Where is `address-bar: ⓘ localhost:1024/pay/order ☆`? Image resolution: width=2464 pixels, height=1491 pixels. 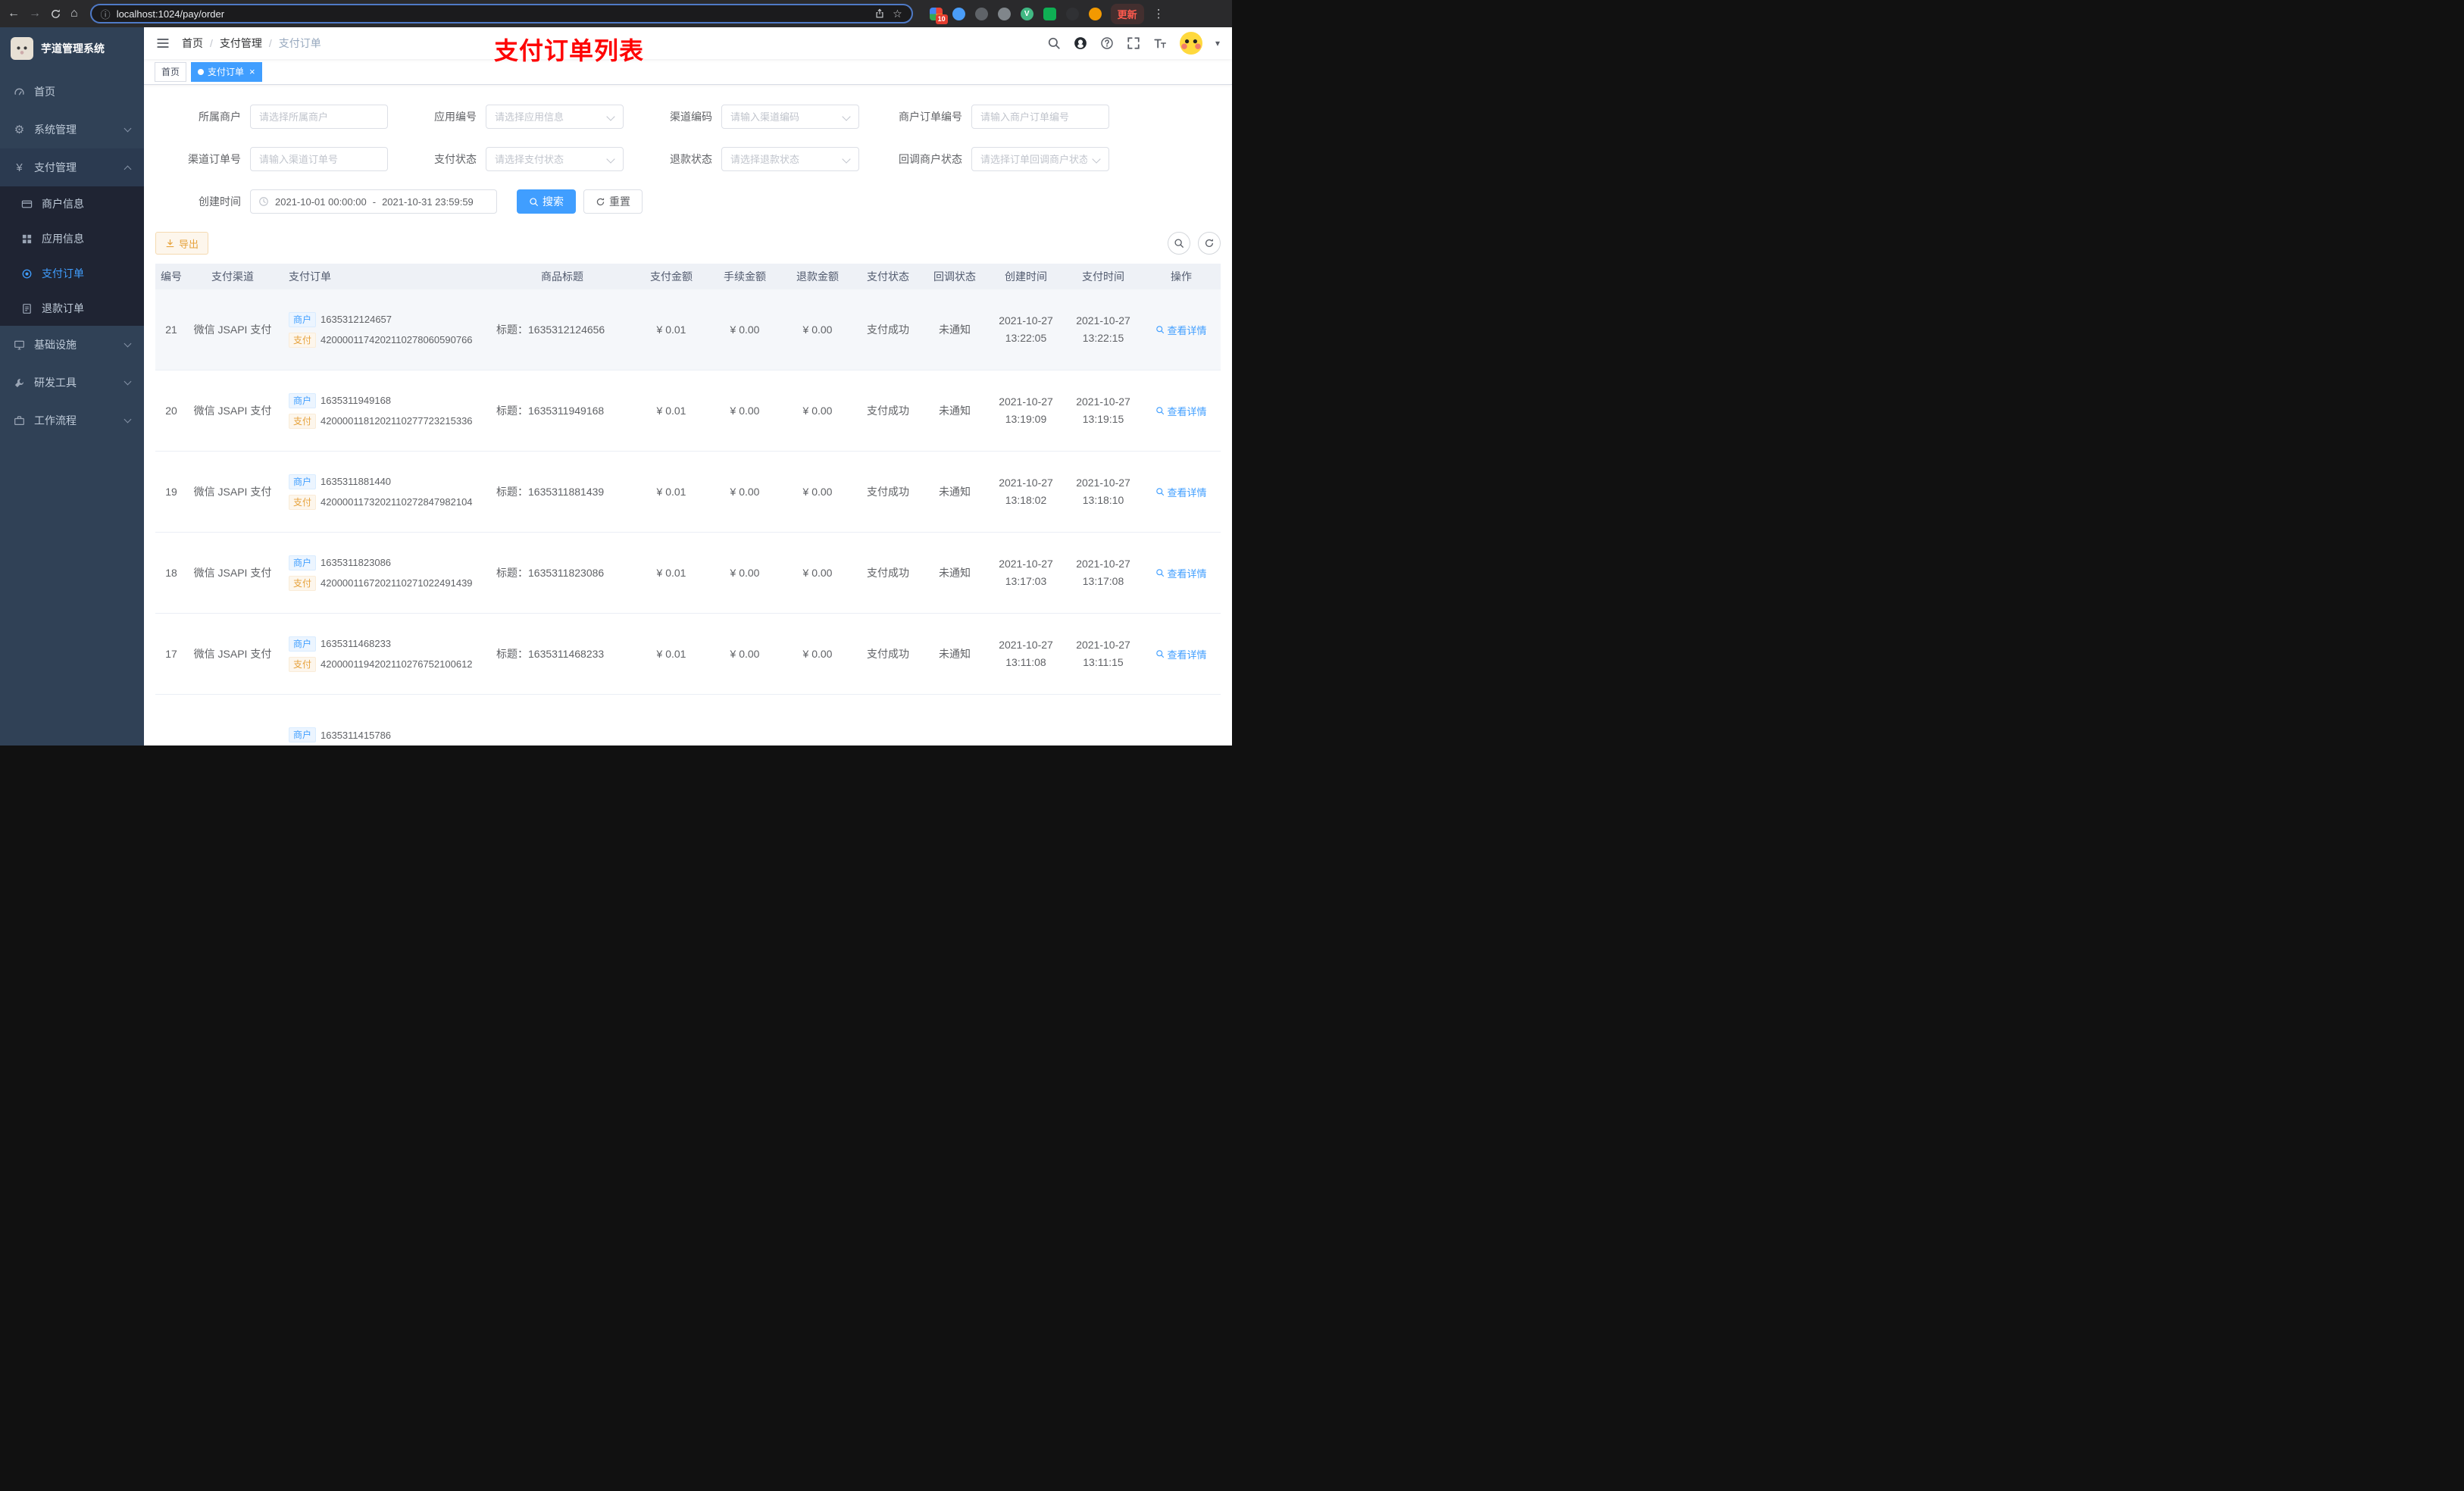 address-bar: ⓘ localhost:1024/pay/order ☆ is located at coordinates (501, 13).